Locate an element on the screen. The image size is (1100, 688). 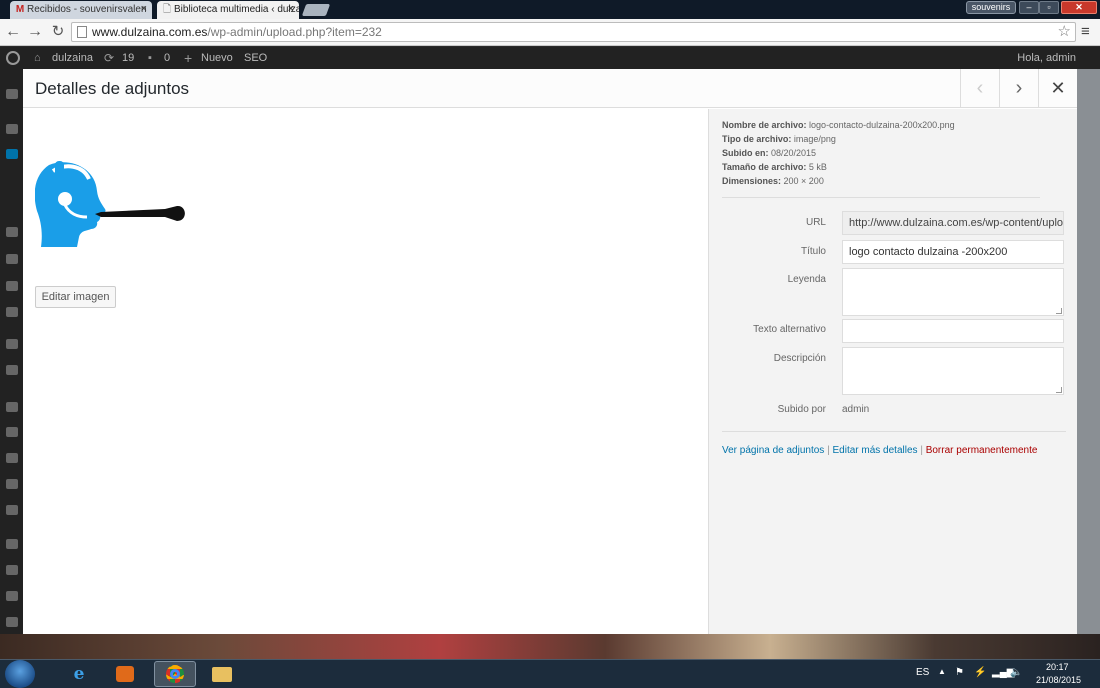
pages-icon is located at coordinates (12, 232).